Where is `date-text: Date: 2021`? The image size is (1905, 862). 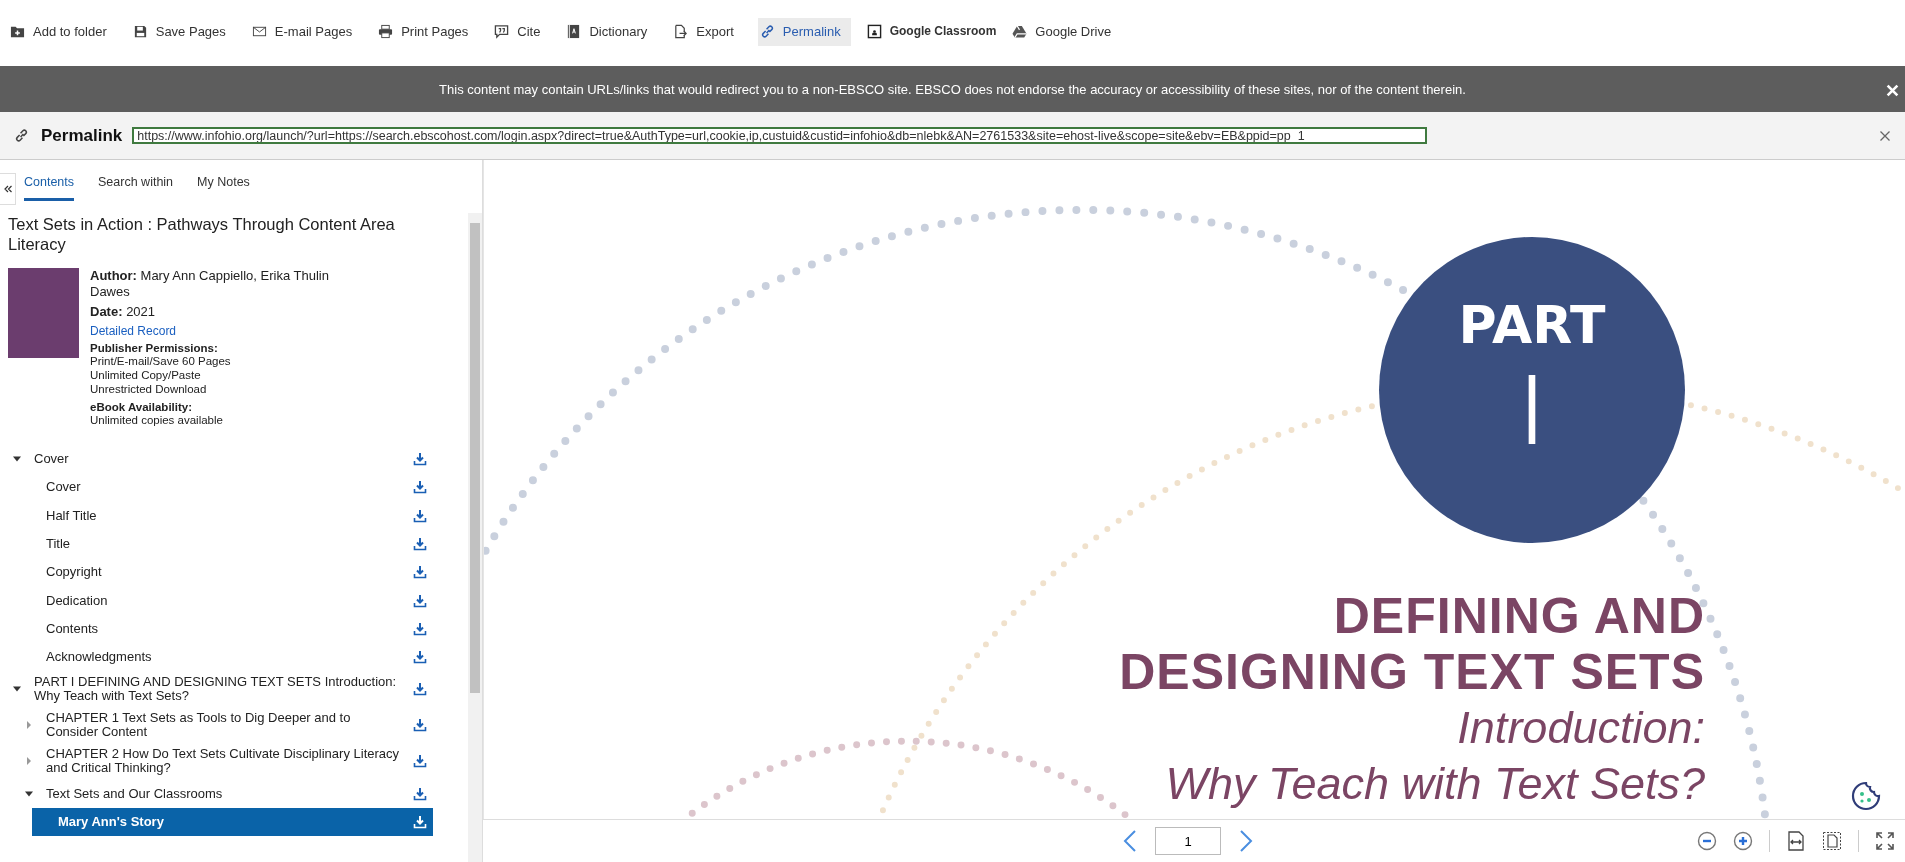
date-text: Date: 2021 is located at coordinates (123, 312).